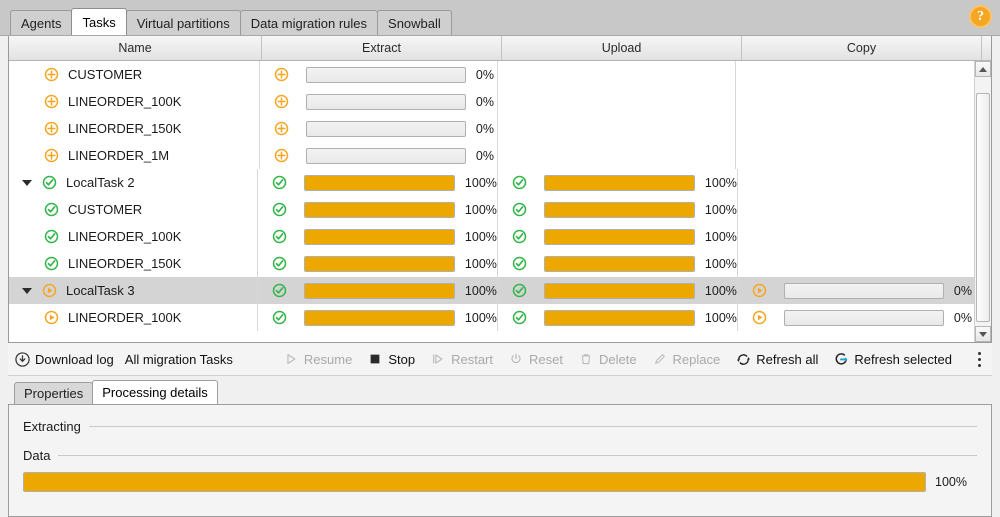 The image size is (1000, 517). Describe the element at coordinates (535, 359) in the screenshot. I see `reset-button: Reset` at that location.